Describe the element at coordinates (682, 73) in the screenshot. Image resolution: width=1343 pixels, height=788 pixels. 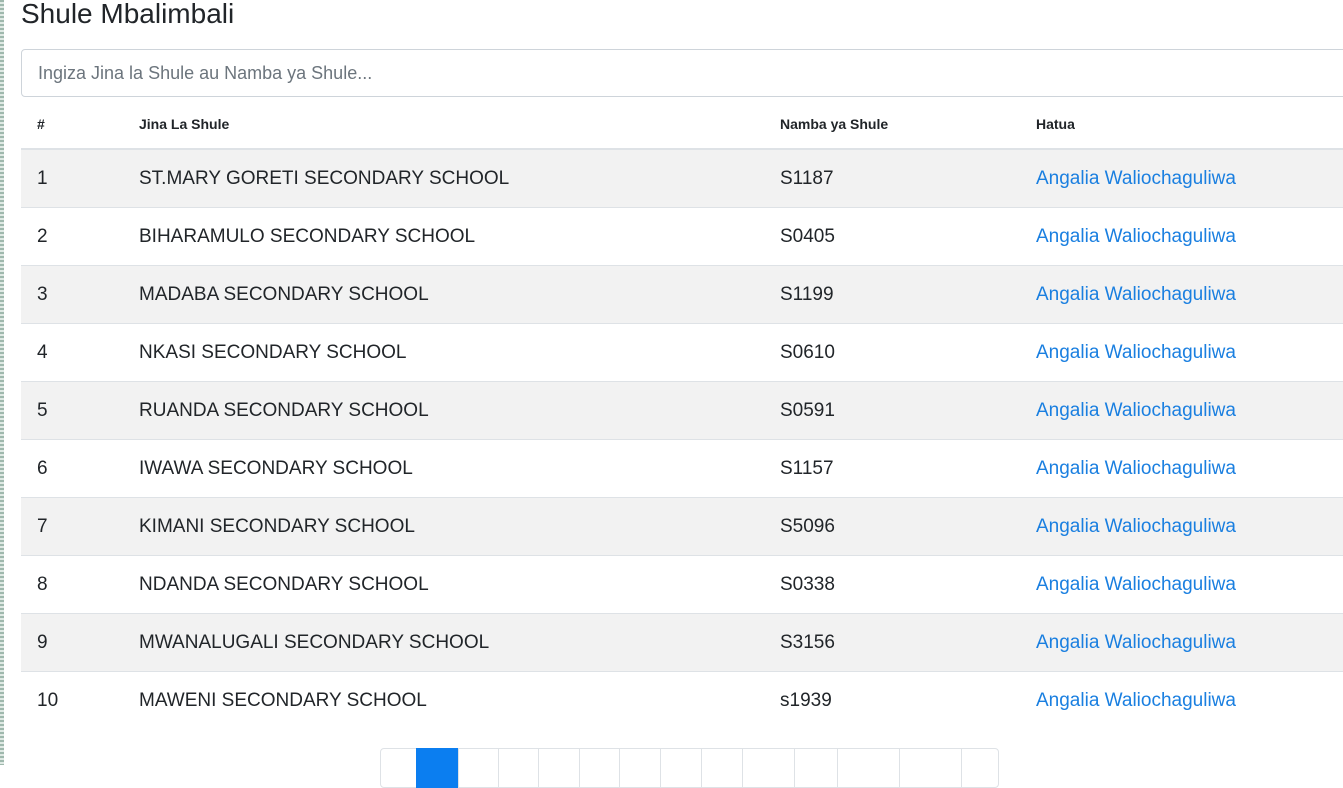
I see `search-input` at that location.